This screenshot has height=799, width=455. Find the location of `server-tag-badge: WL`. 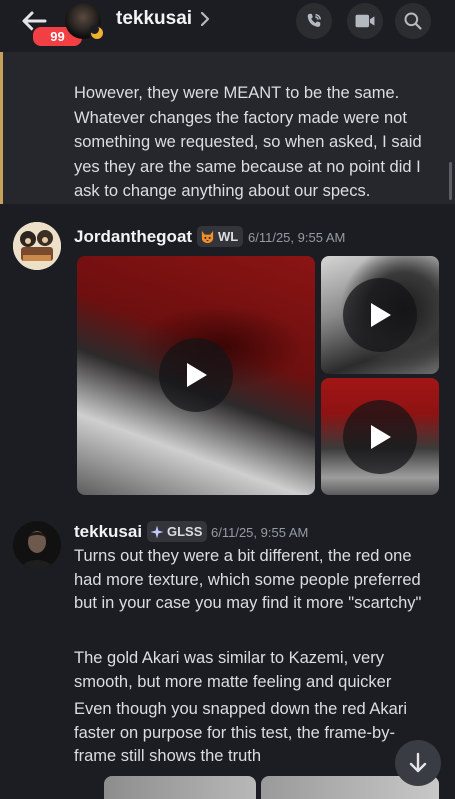

server-tag-badge: WL is located at coordinates (220, 236).